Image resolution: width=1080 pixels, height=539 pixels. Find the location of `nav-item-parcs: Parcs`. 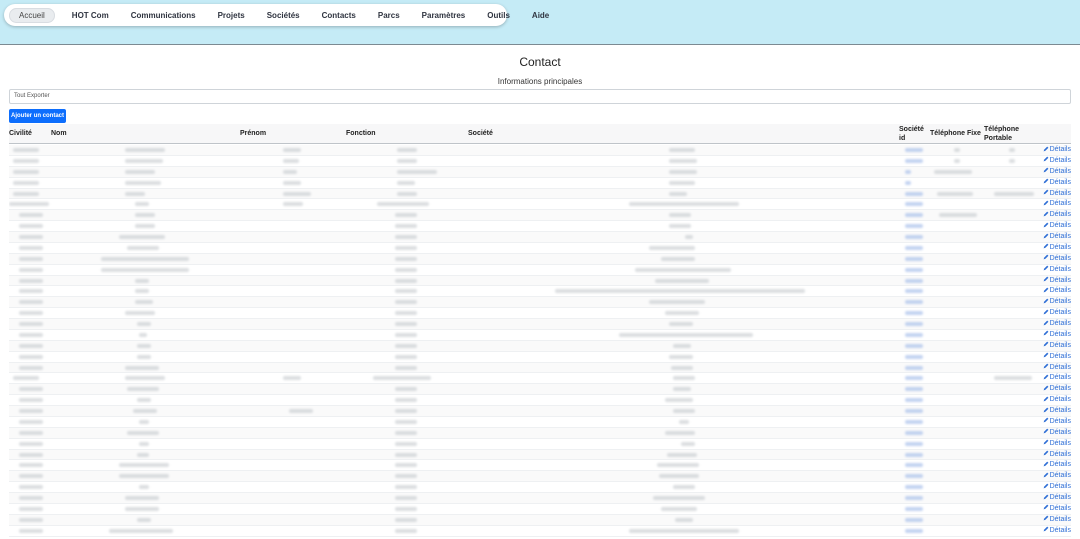

nav-item-parcs: Parcs is located at coordinates (389, 15).